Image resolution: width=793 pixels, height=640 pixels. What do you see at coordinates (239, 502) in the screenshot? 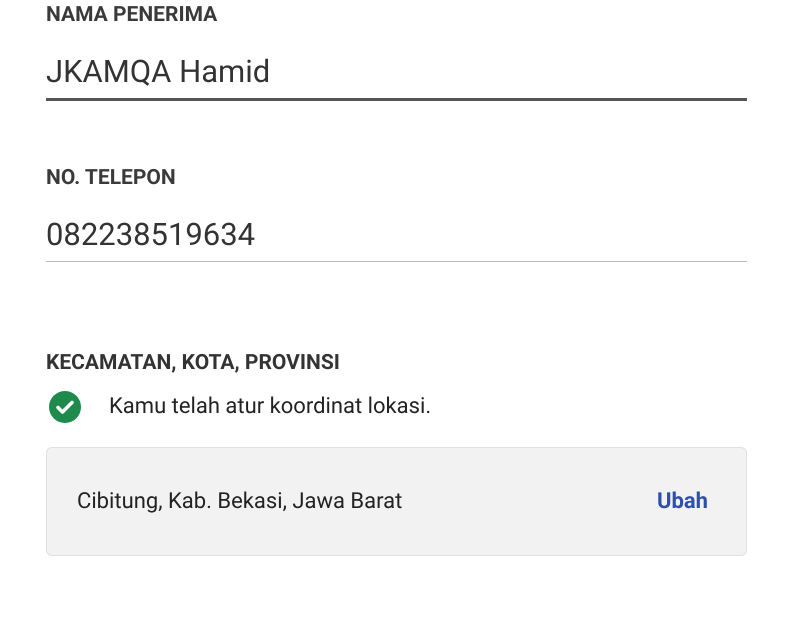
I see `address-text: Cibitung, Kab. Bekasi, Jawa Barat` at bounding box center [239, 502].